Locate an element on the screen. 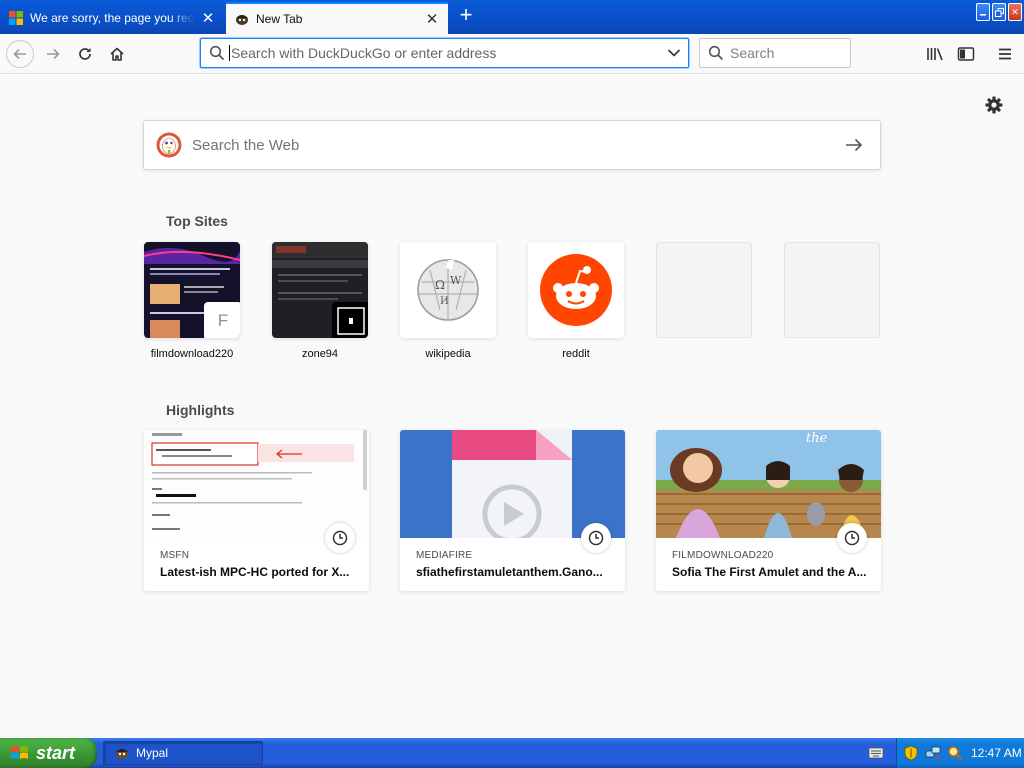 The image size is (1024, 768). network-icon is located at coordinates (933, 753).